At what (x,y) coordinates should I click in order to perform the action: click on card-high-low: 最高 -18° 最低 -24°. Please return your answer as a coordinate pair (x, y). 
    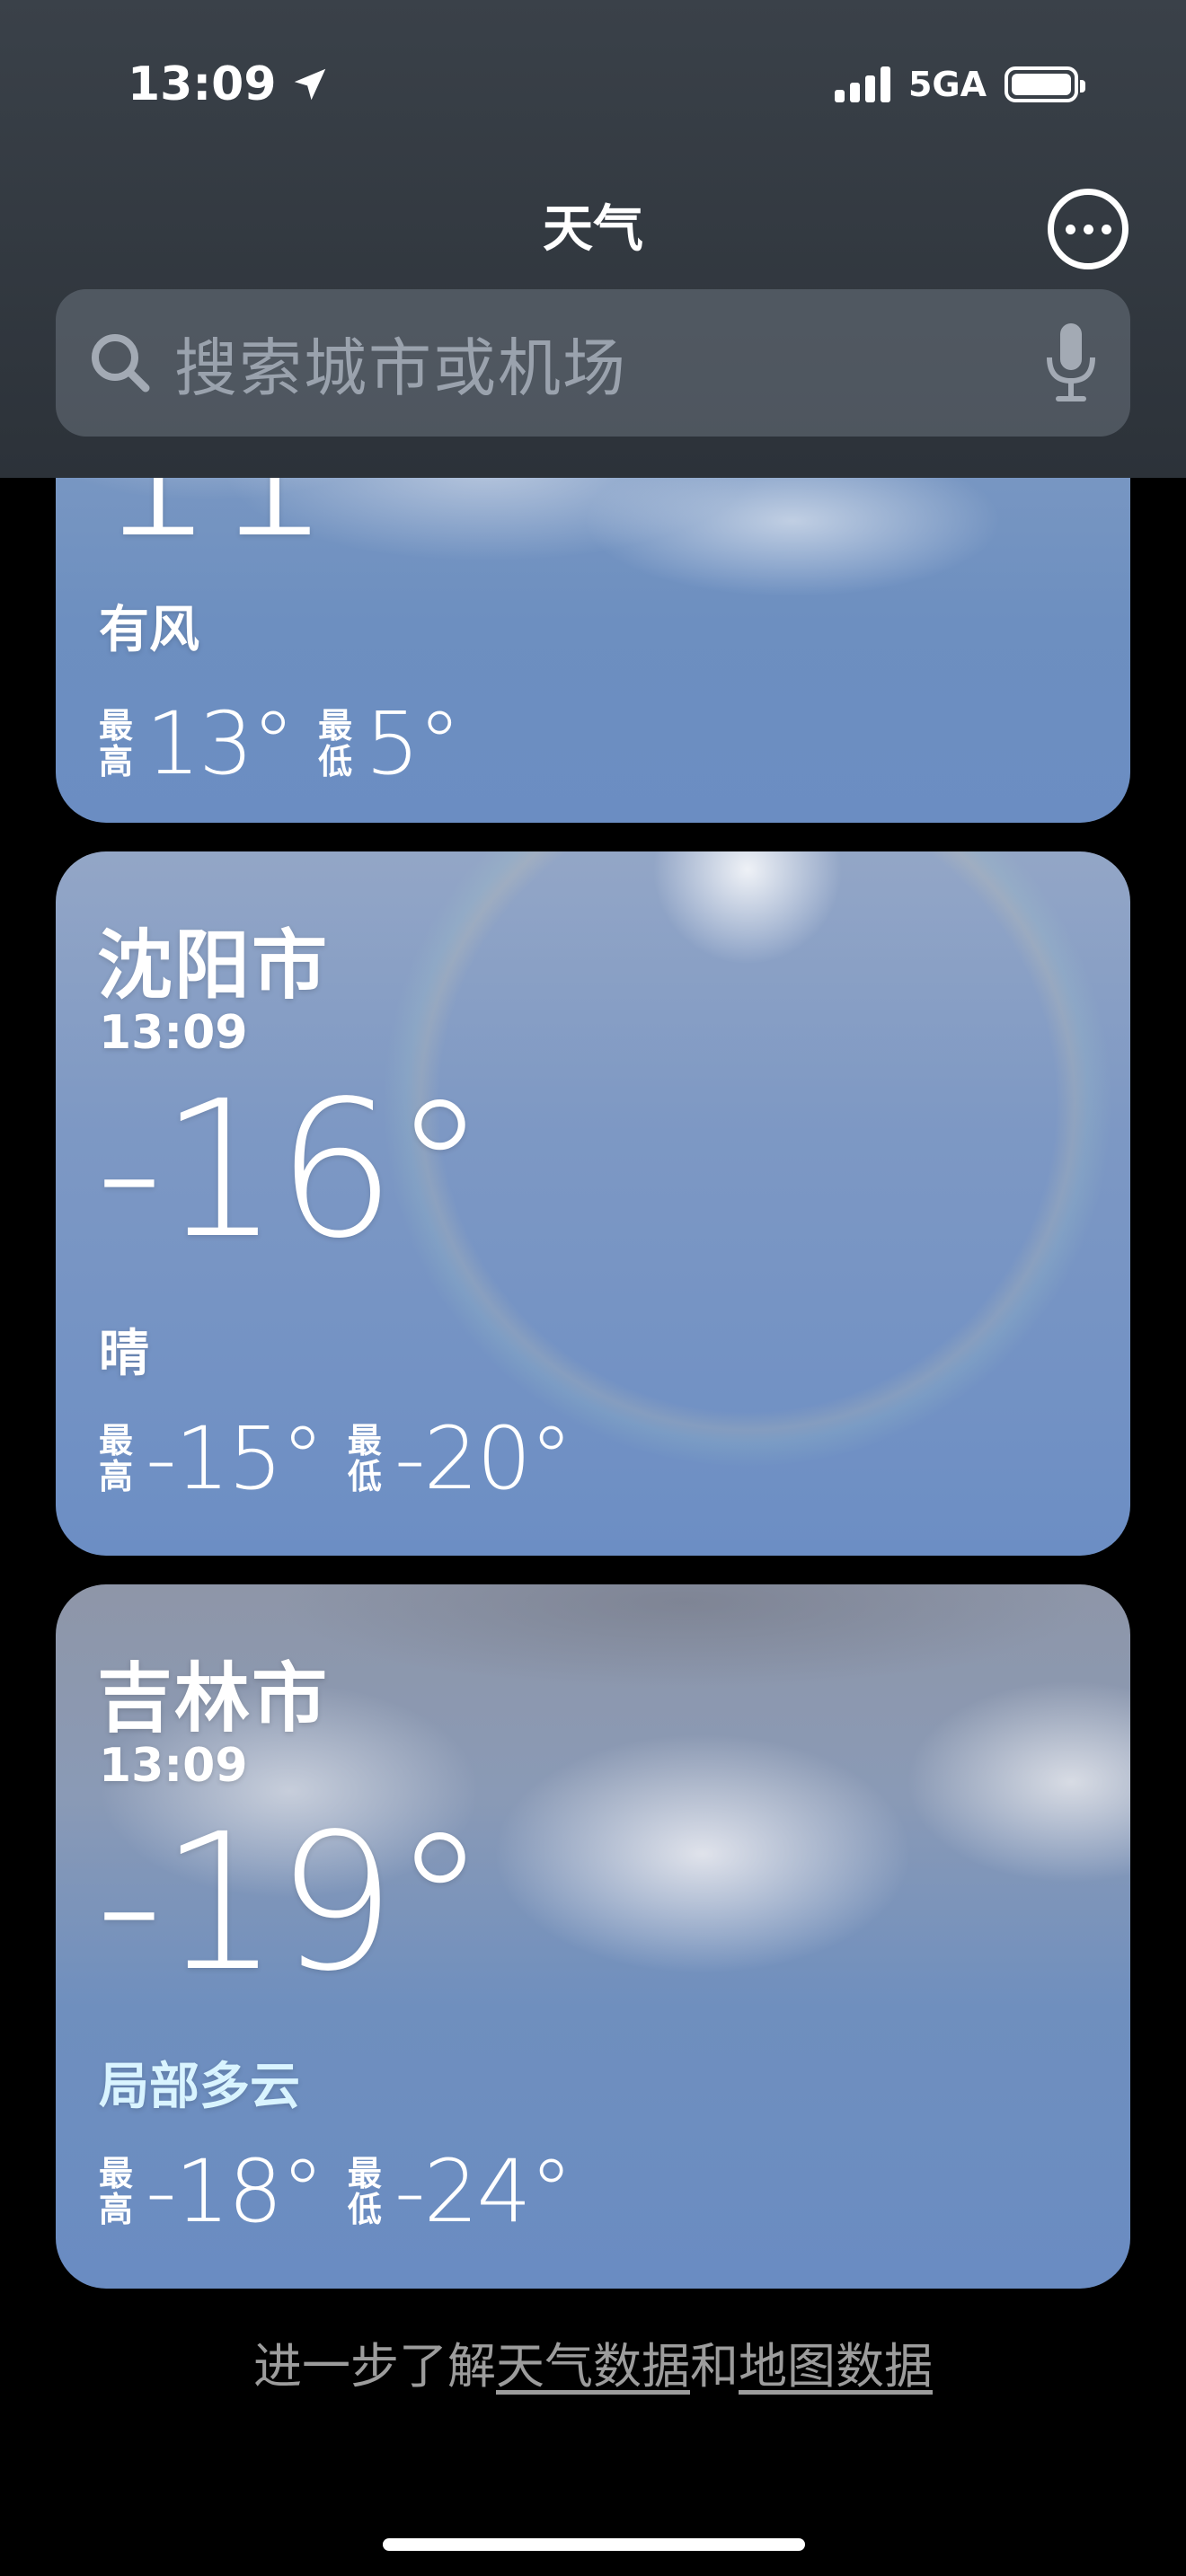
    Looking at the image, I should click on (341, 2191).